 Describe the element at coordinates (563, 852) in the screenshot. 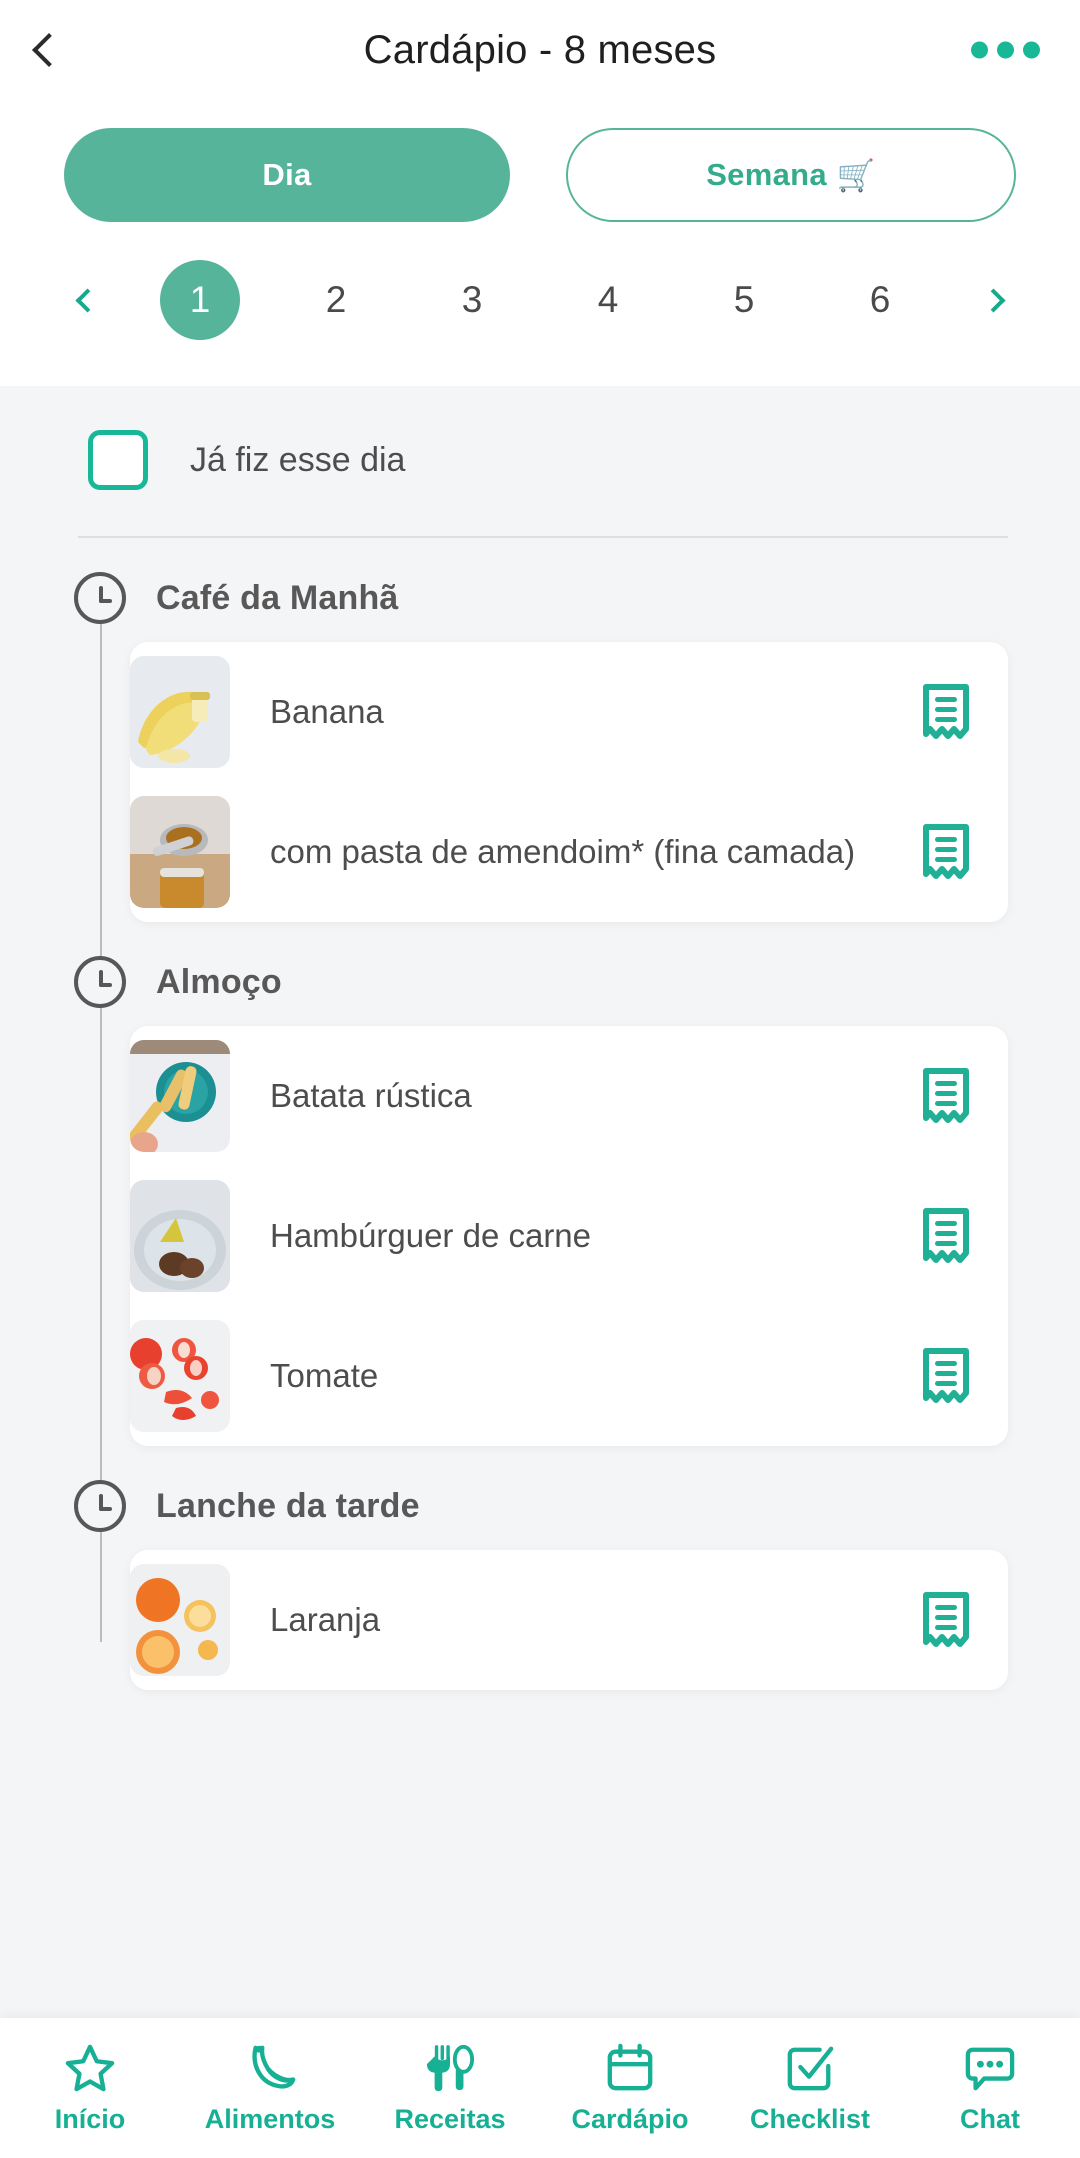

I see `food-name: com pasta de amendoim* (fina camada)` at that location.